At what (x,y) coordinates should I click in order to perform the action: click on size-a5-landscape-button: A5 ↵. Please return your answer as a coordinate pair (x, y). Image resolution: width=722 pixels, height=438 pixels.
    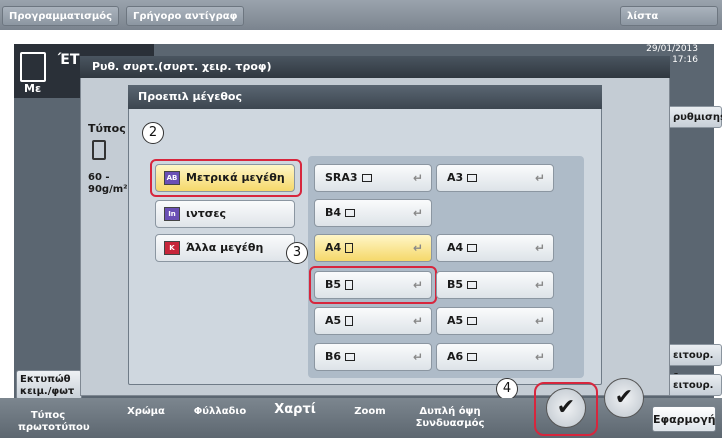
    Looking at the image, I should click on (495, 321).